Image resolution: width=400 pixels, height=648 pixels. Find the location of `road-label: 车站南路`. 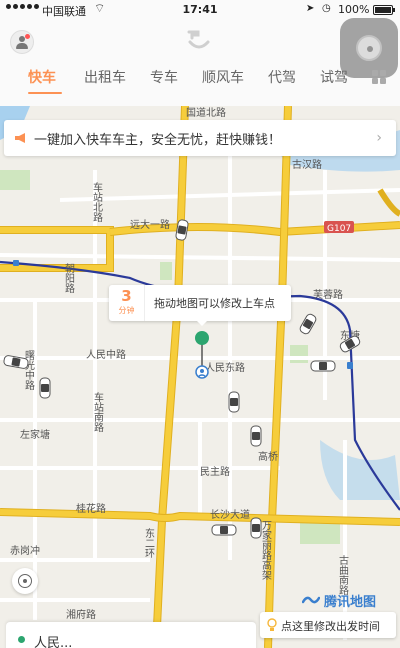

road-label: 车站南路 is located at coordinates (98, 412).